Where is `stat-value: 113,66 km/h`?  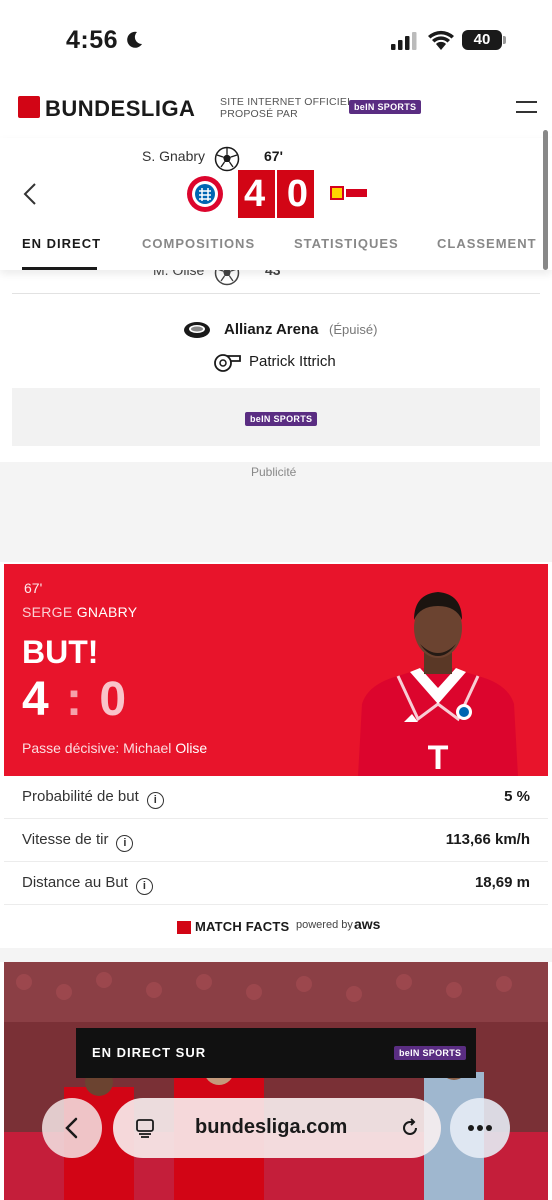
stat-value: 113,66 km/h is located at coordinates (487, 839).